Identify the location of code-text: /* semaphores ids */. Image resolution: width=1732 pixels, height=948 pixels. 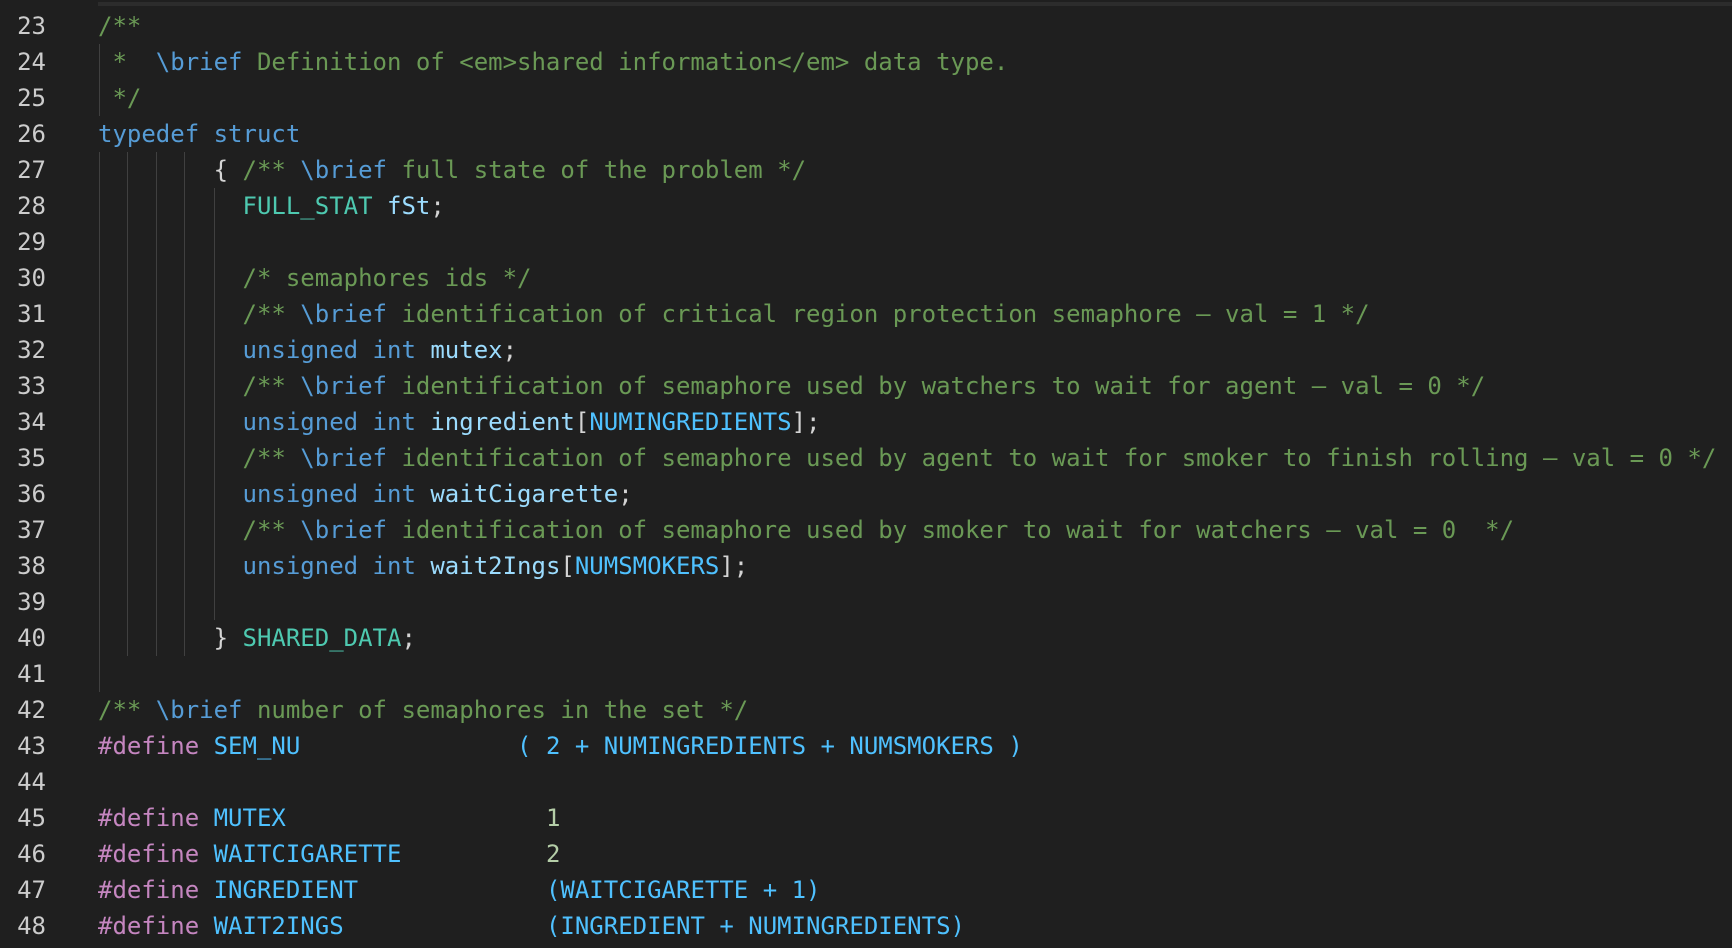
(315, 278).